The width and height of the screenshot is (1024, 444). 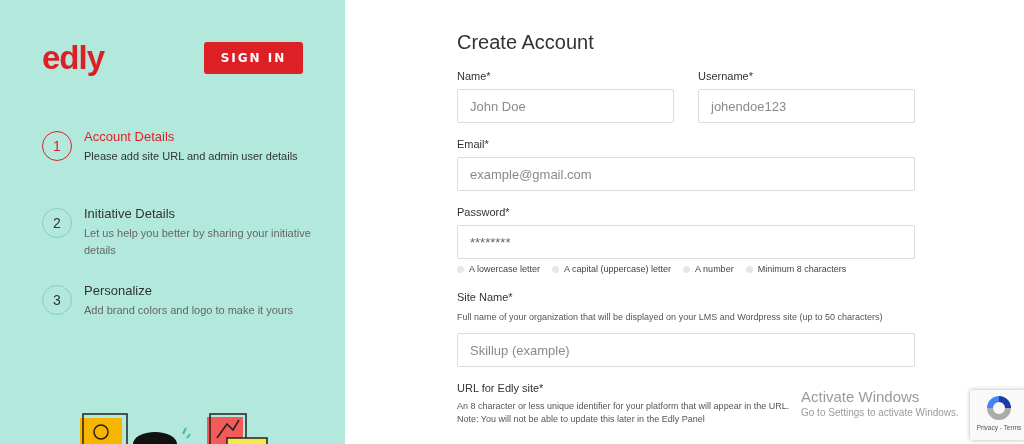 I want to click on field-label: Username*, so click(x=726, y=76).